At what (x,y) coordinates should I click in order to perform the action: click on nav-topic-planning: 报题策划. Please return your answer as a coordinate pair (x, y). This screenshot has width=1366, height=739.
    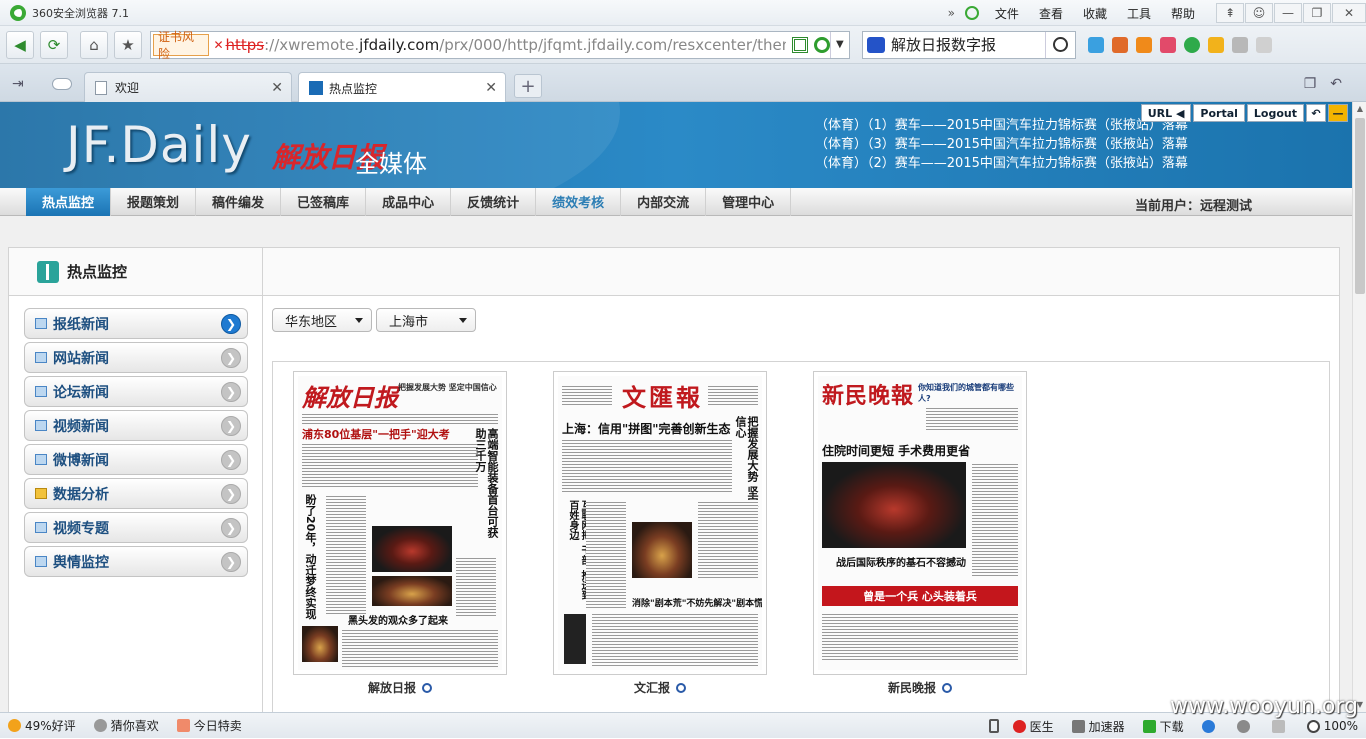
    Looking at the image, I should click on (154, 201).